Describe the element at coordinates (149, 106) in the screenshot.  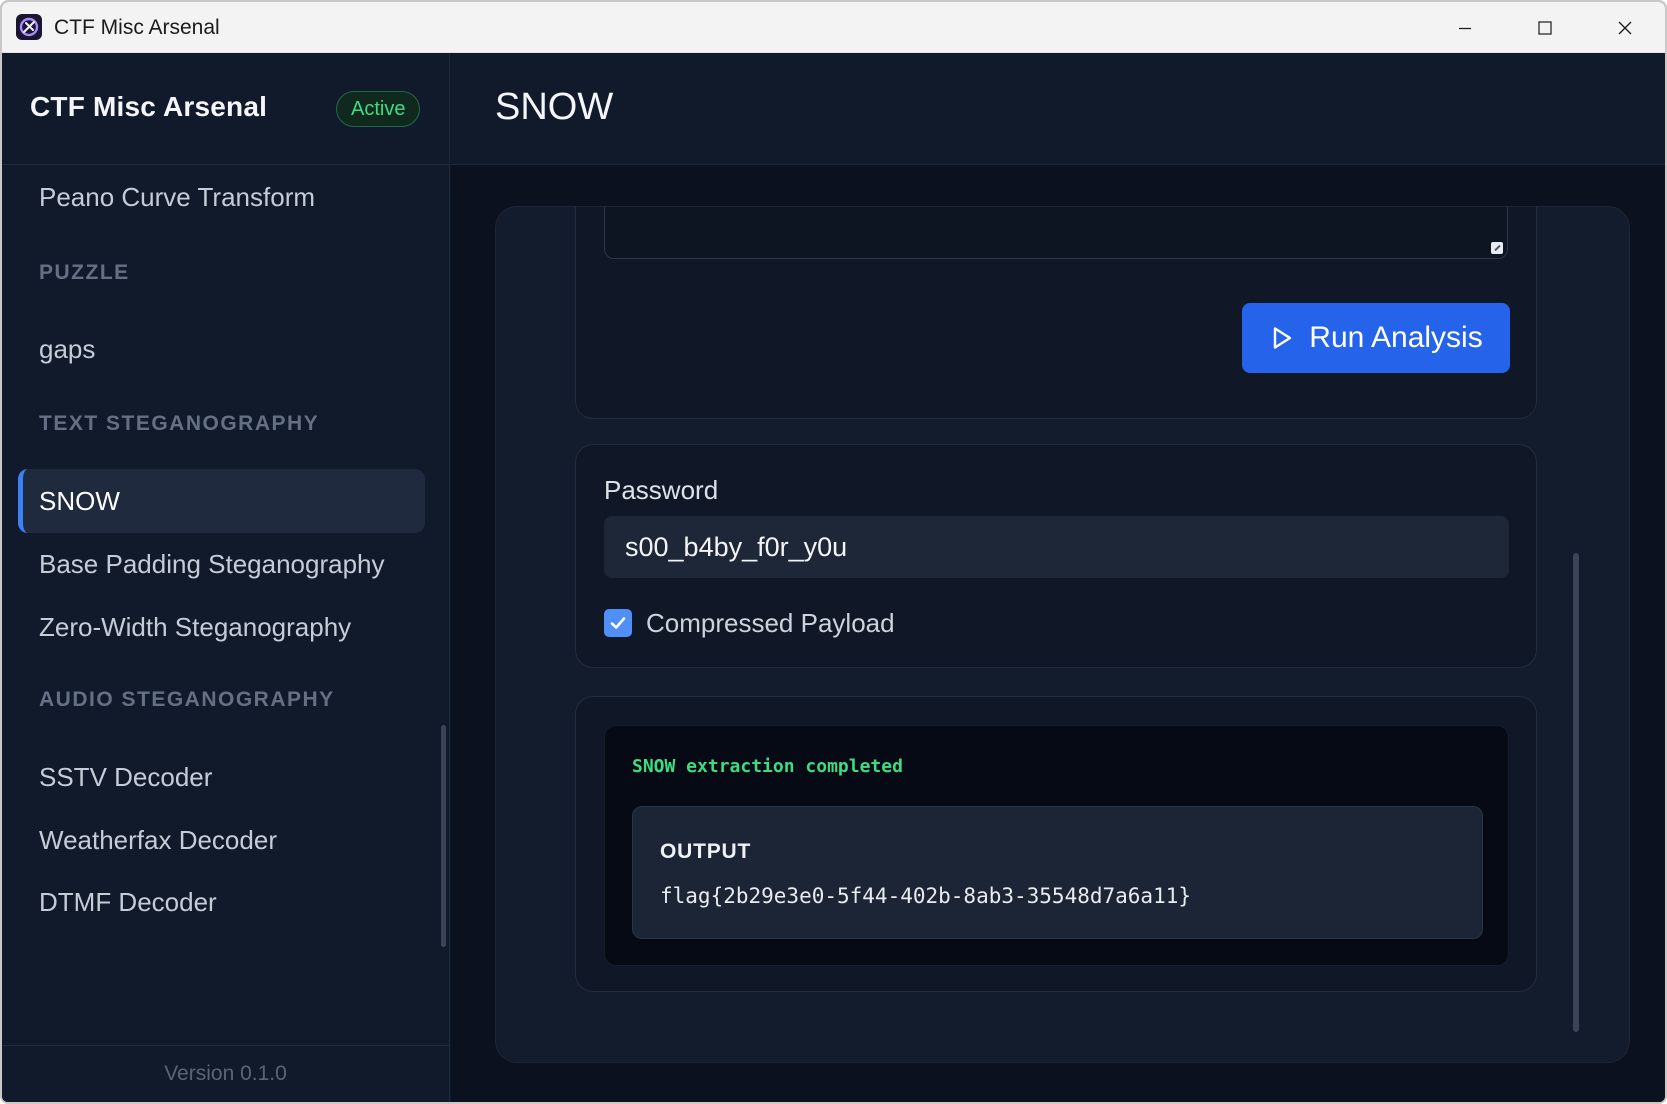
I see `brand-title: CTF Misc Arsenal` at that location.